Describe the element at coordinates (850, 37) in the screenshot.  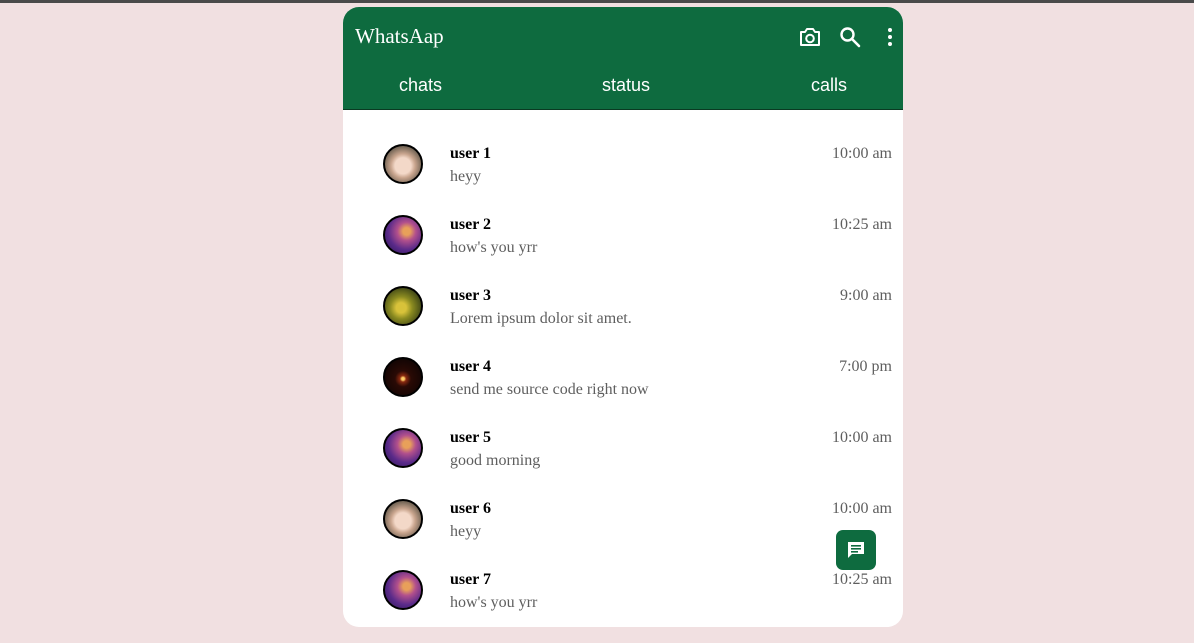
I see `search-icon` at that location.